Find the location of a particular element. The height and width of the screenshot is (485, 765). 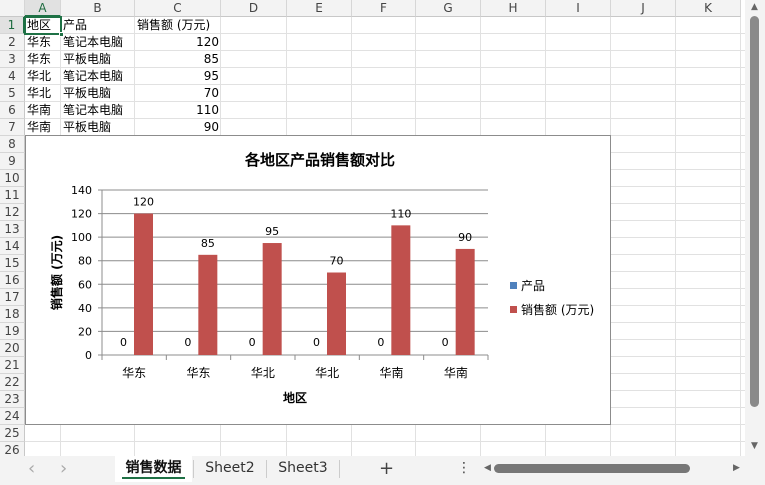

row-header-6: 6 is located at coordinates (12, 110).